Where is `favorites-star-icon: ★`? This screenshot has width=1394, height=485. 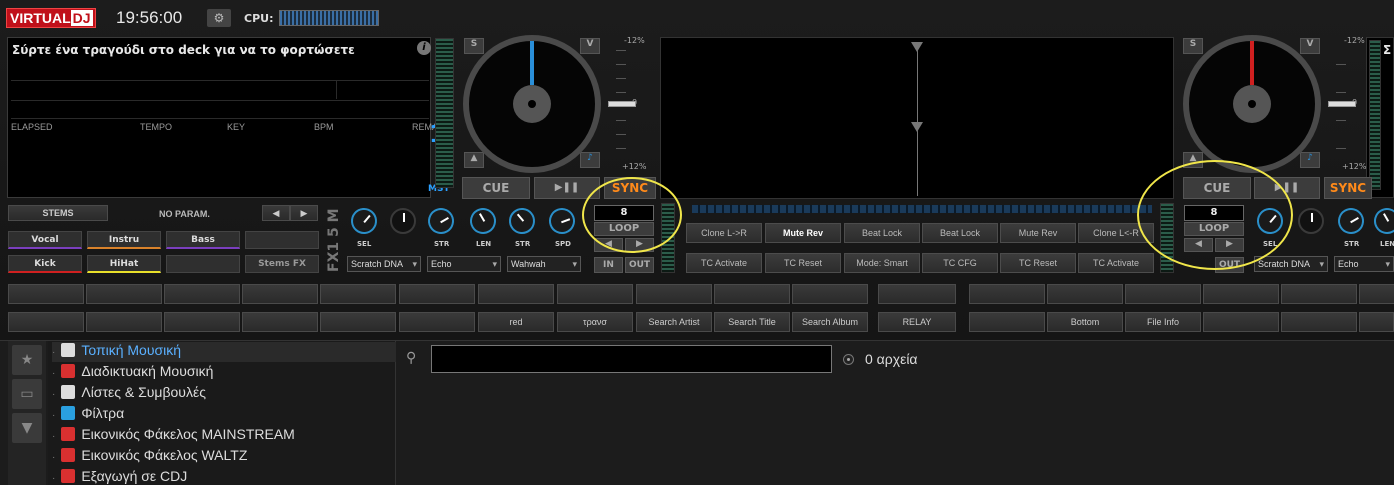
favorites-star-icon: ★ is located at coordinates (27, 360).